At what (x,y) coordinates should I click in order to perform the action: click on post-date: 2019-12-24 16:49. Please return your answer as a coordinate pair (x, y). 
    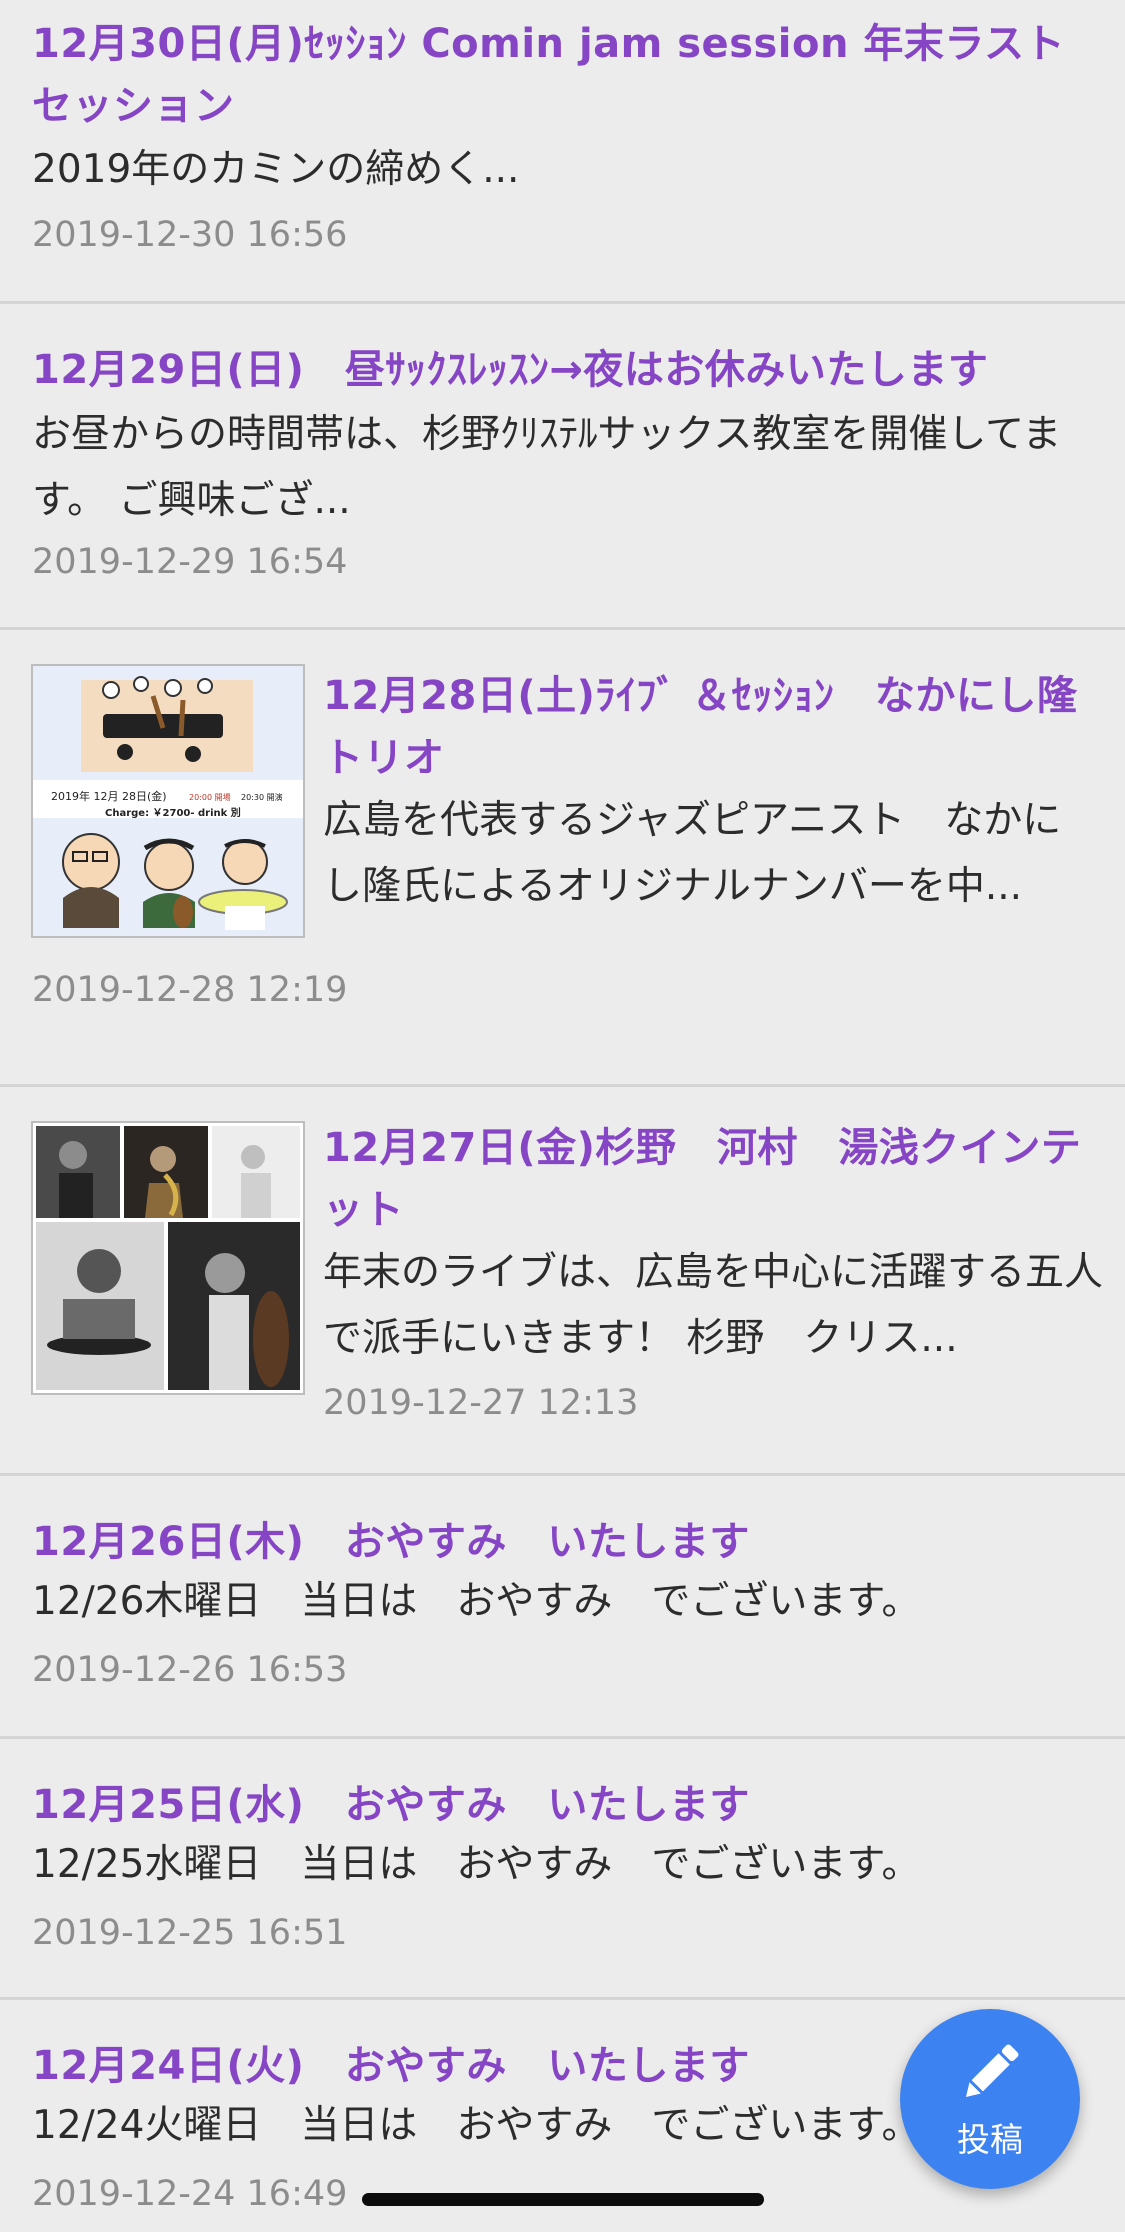
    Looking at the image, I should click on (190, 2194).